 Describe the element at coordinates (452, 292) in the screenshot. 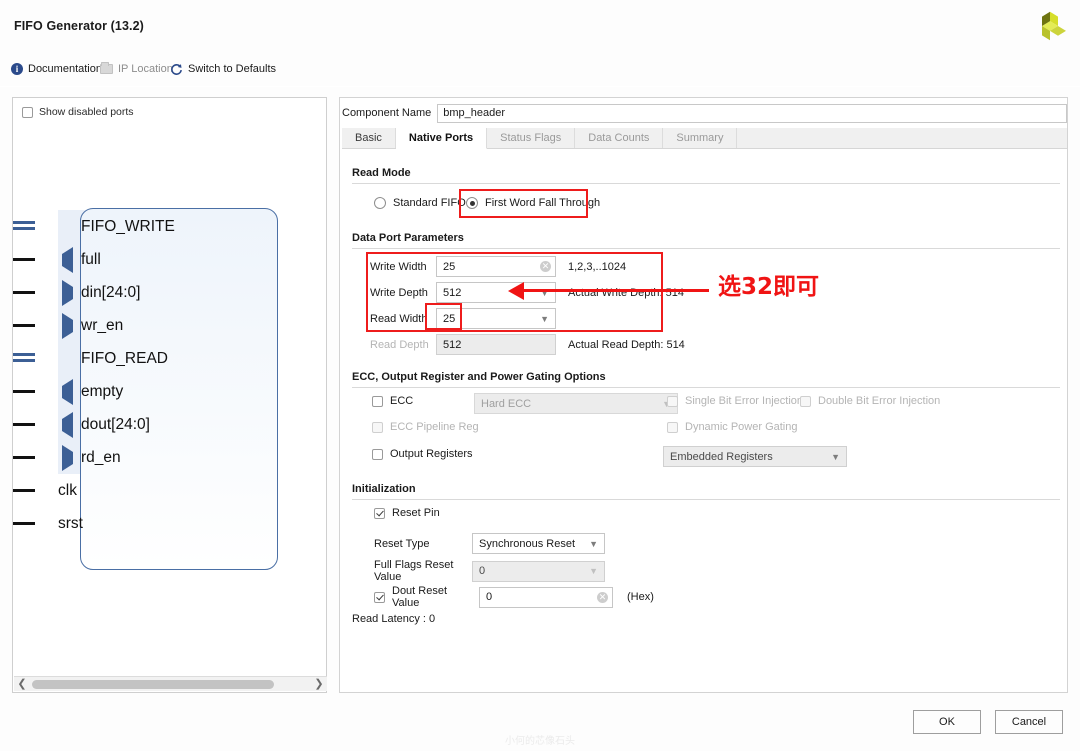

I see `write-depth-value: 512` at that location.